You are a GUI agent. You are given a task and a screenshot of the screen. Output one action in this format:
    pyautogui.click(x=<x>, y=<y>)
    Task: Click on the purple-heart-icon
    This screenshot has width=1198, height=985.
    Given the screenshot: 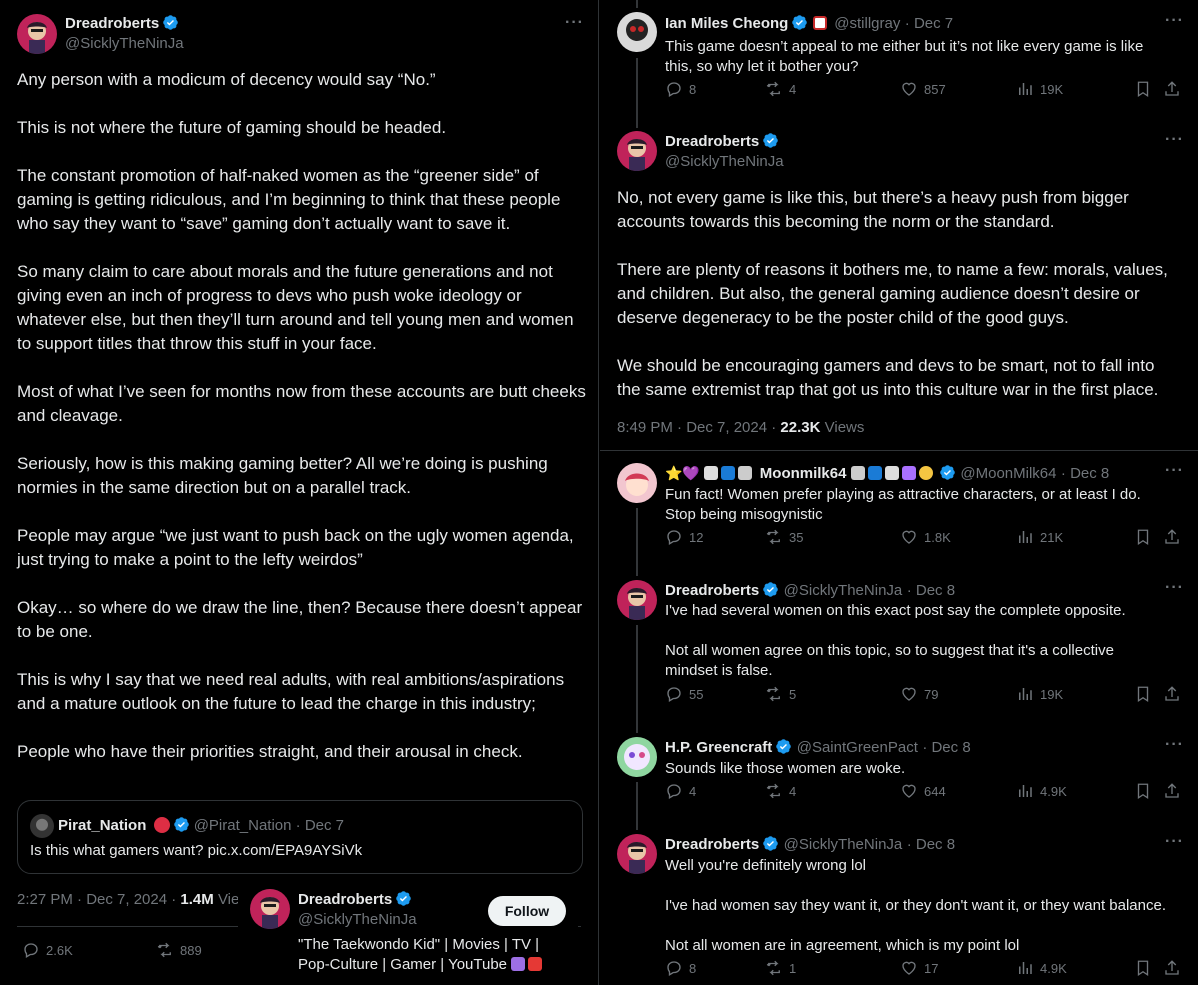 What is the action you would take?
    pyautogui.click(x=908, y=473)
    